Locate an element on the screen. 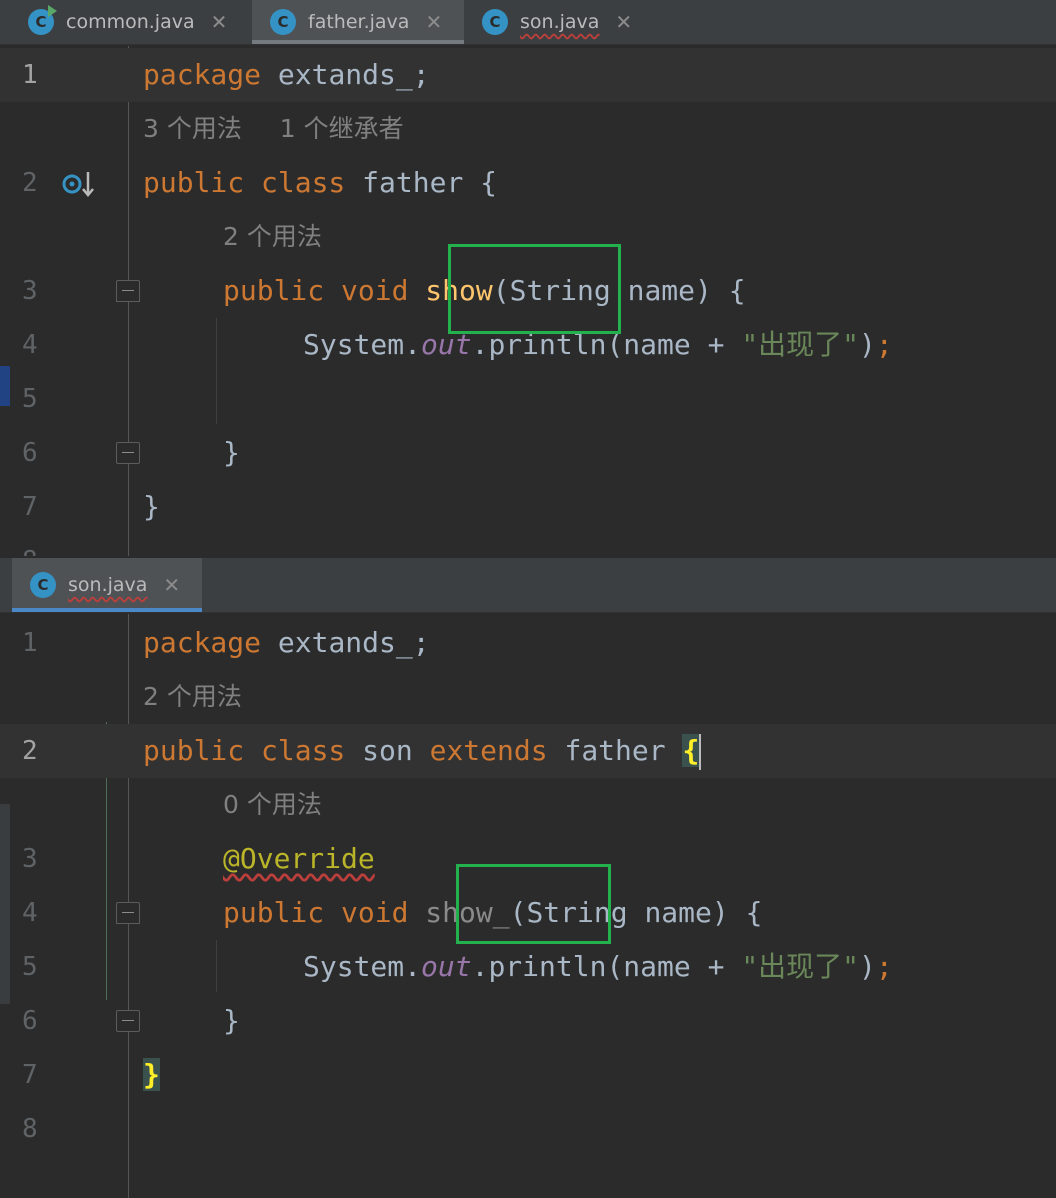  usage-hint: 0 个用法 is located at coordinates (272, 805).